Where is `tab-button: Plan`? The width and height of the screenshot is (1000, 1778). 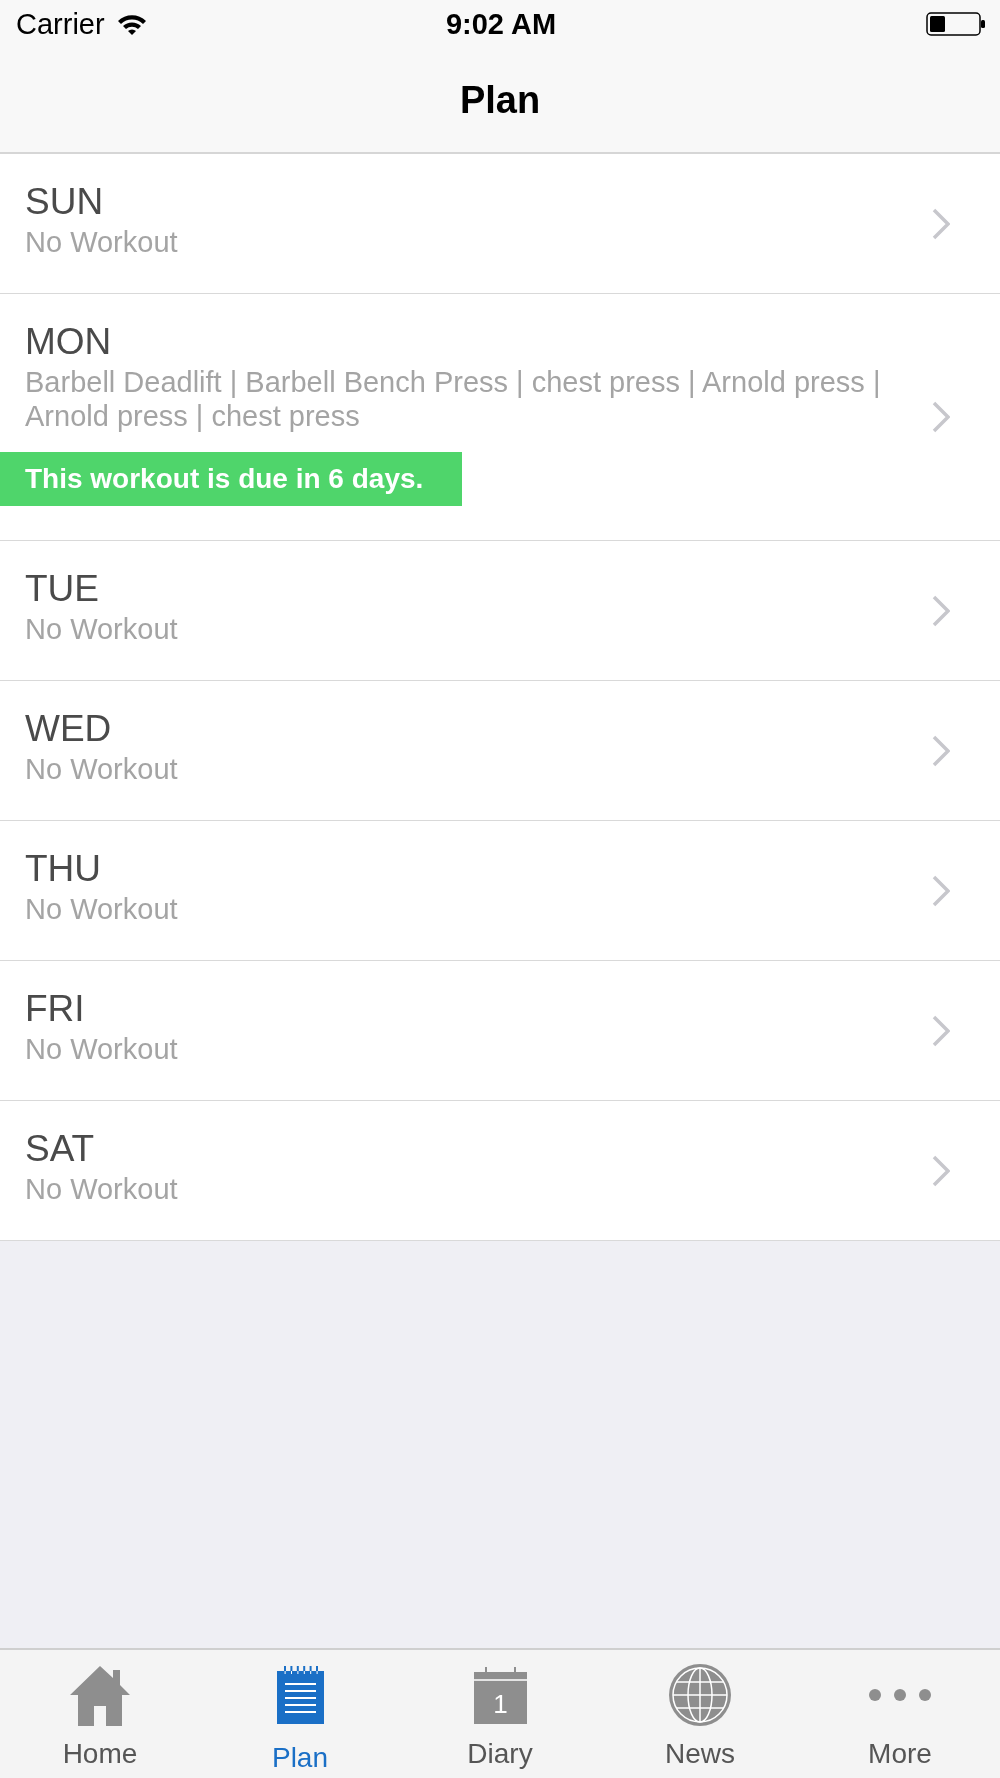
tab-button: Plan is located at coordinates (300, 1714).